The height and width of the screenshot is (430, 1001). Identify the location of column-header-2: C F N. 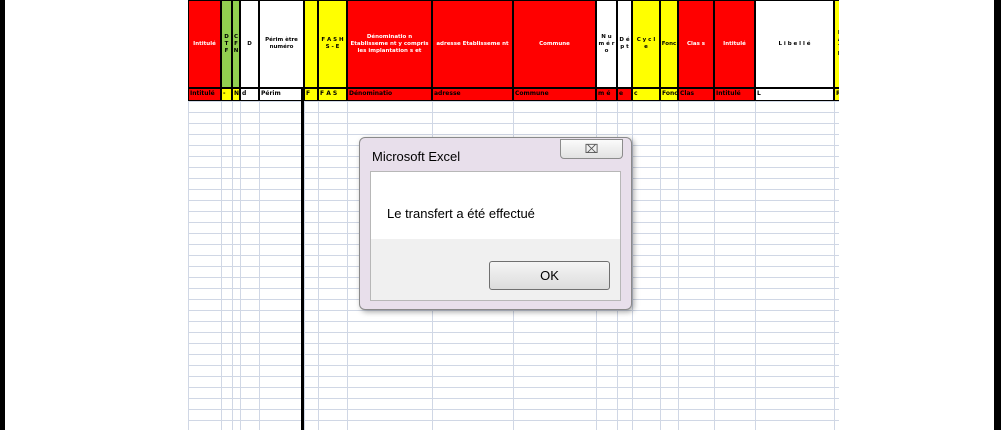
(236, 44).